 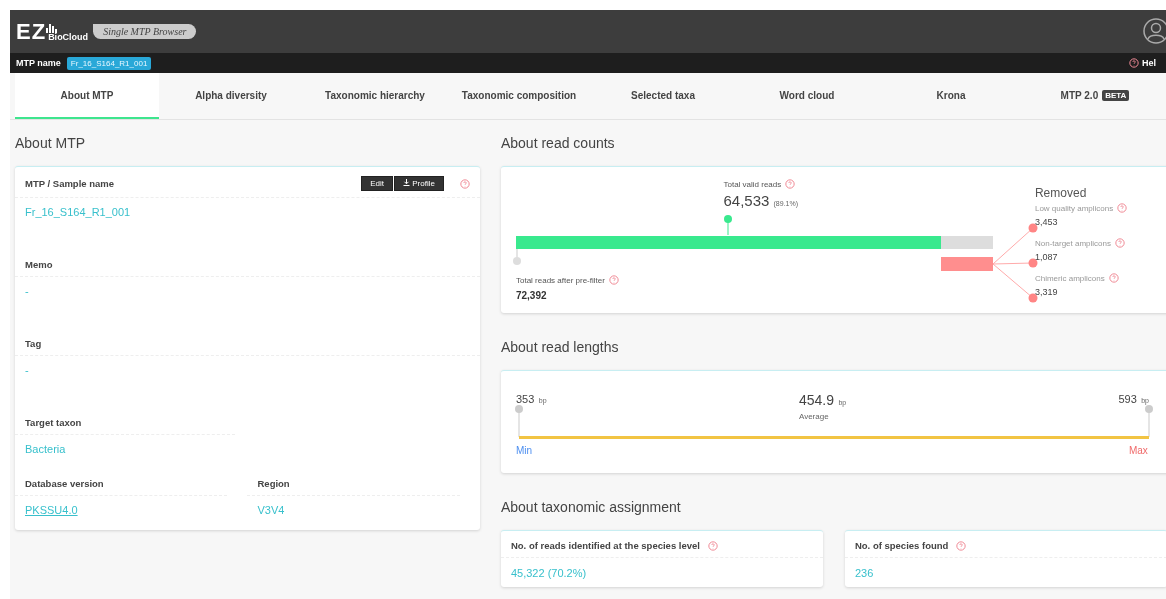 I want to click on field-label: Memo, so click(x=39, y=264).